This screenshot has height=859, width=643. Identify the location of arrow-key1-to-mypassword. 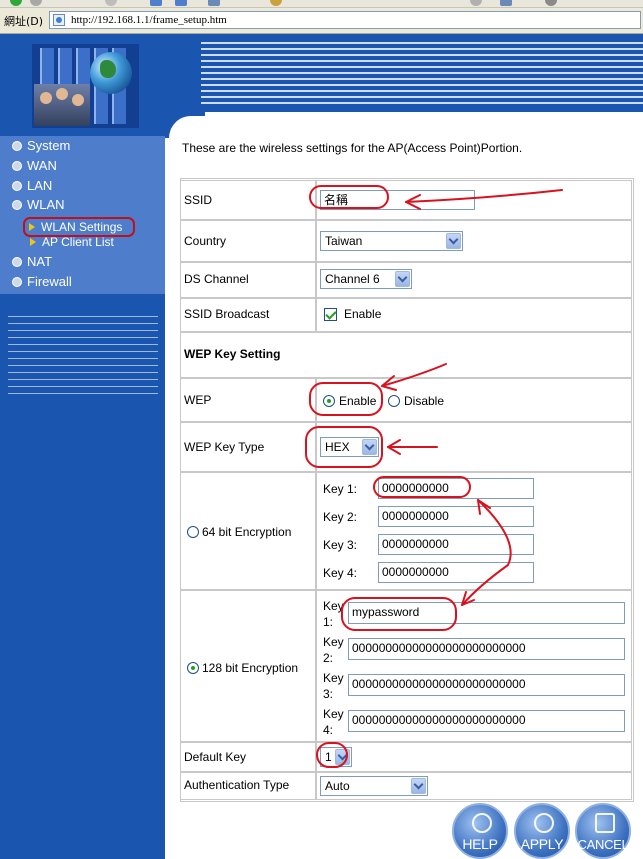
(486, 552).